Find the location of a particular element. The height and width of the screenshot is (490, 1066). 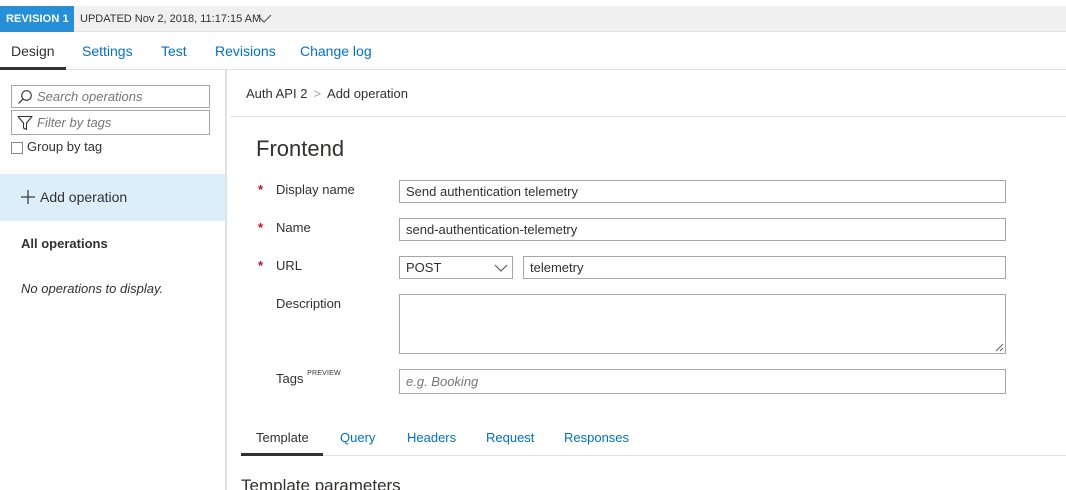

search-icon is located at coordinates (25, 97).